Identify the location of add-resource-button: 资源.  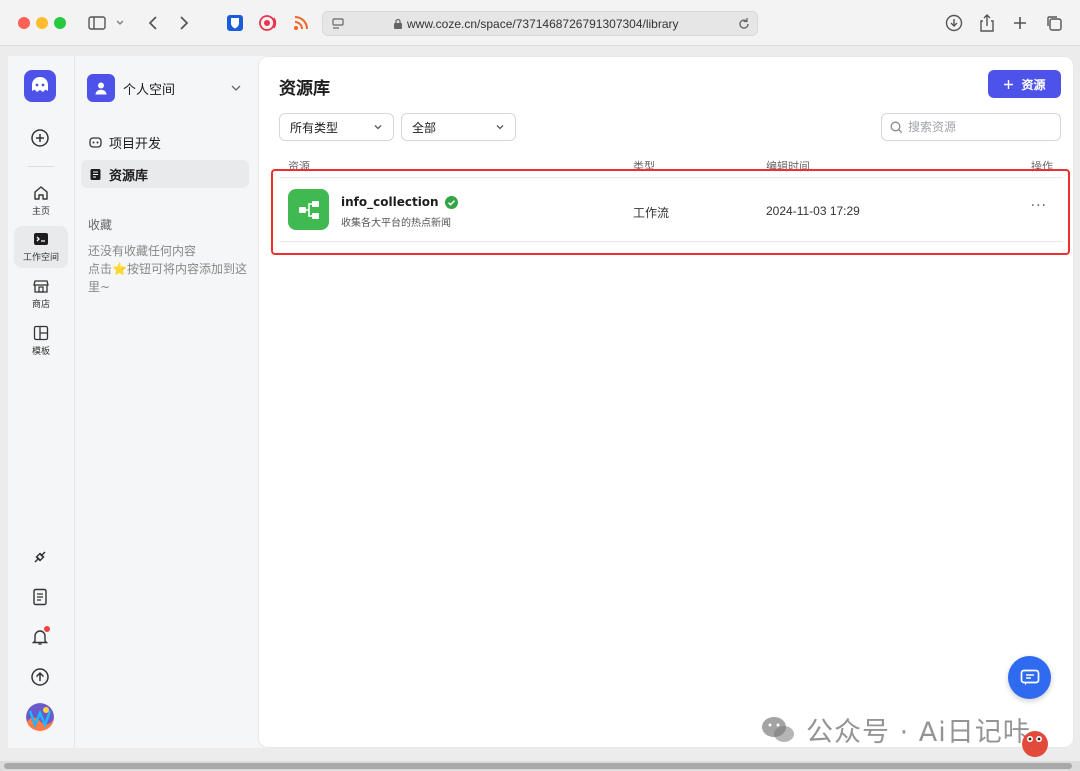
(1024, 84).